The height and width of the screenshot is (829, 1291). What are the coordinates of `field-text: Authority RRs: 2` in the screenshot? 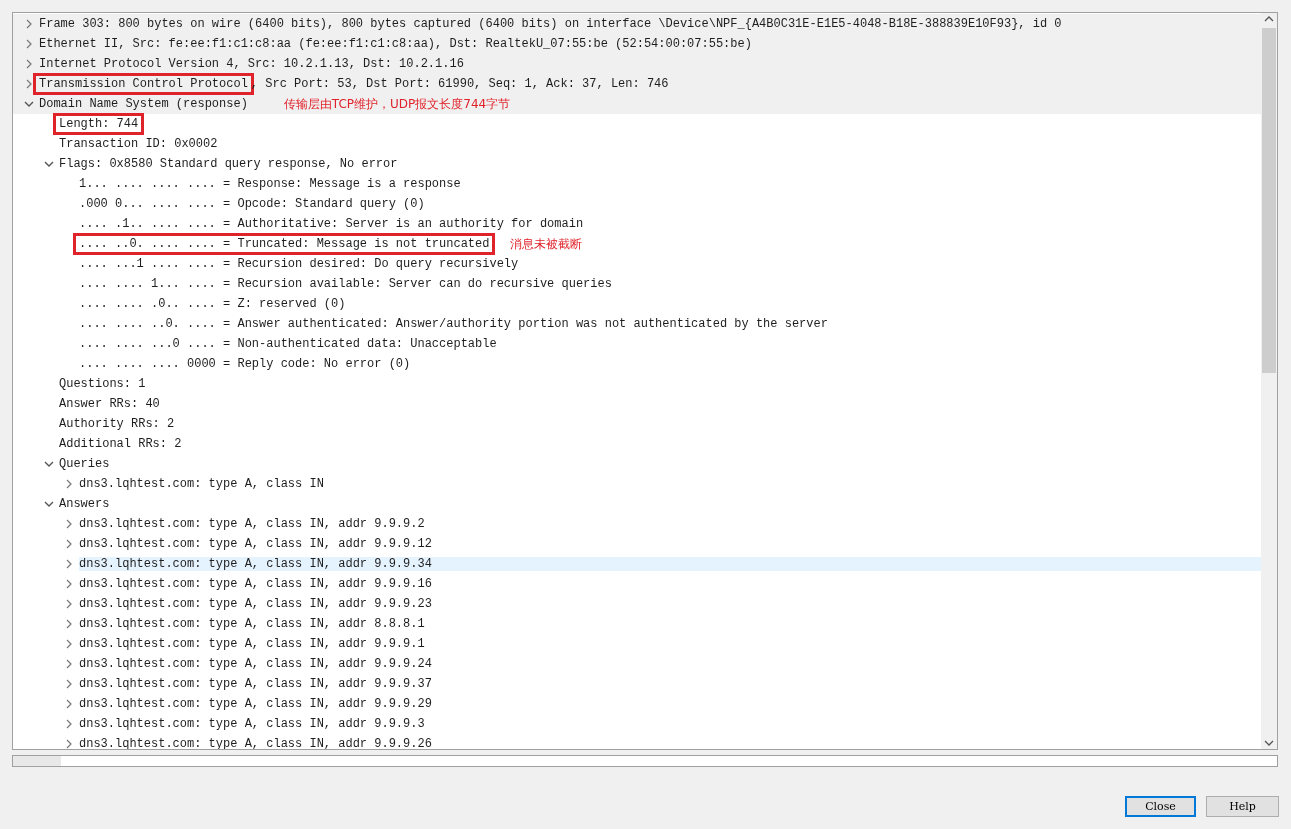 It's located at (117, 424).